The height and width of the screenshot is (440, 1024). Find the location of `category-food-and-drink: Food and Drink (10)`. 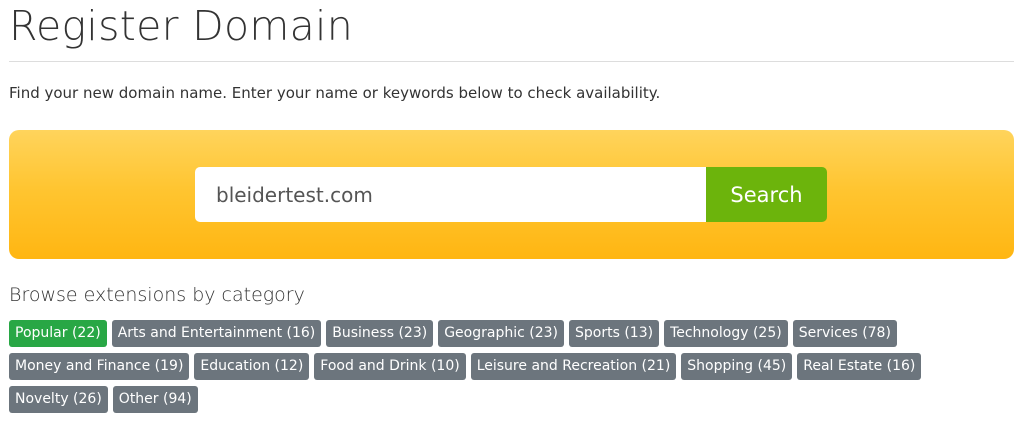

category-food-and-drink: Food and Drink (10) is located at coordinates (390, 366).